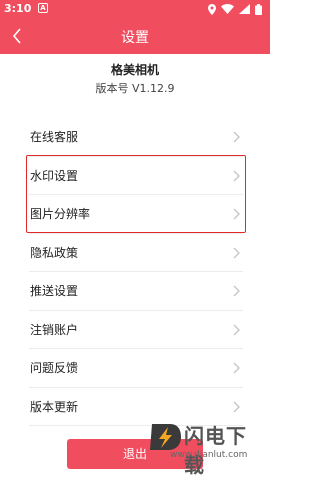 This screenshot has height=480, width=320. What do you see at coordinates (136, 253) in the screenshot?
I see `menu-item-privacy-policy: 隐私政策` at bounding box center [136, 253].